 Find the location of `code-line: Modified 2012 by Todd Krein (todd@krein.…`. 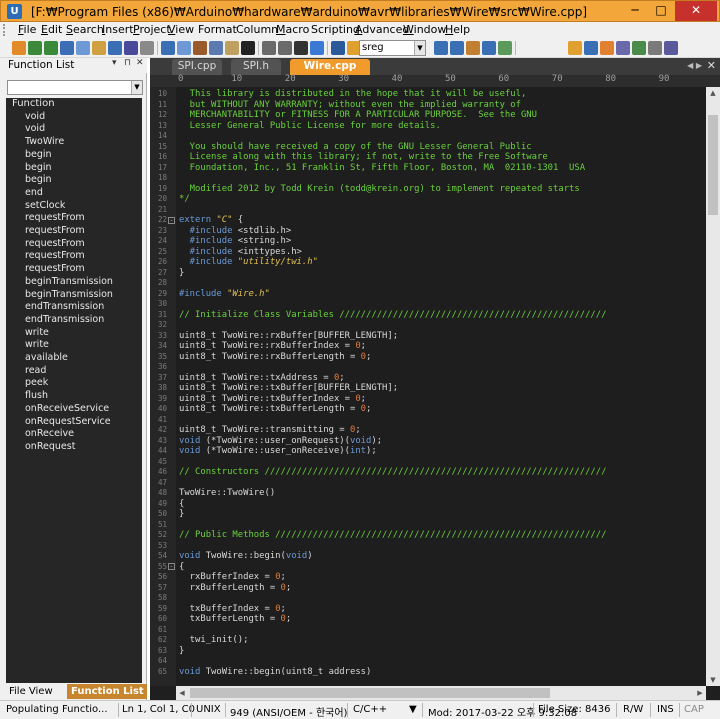

code-line: Modified 2012 by Todd Krein (todd@krein.… is located at coordinates (379, 189).